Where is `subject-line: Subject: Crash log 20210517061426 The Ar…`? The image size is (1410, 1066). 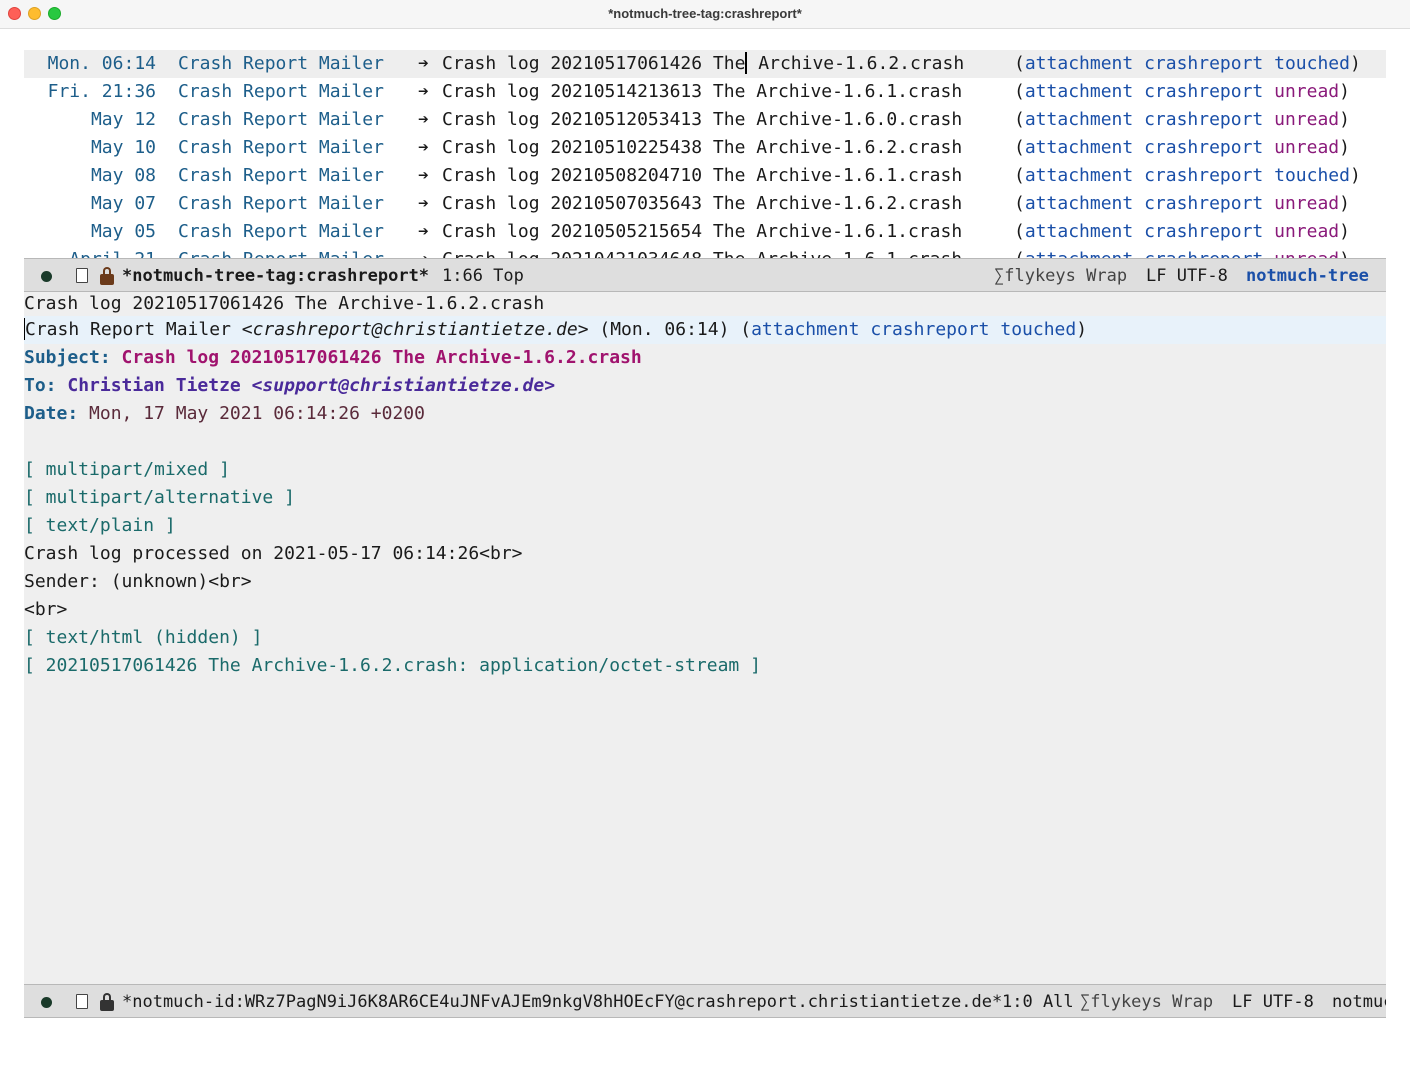
subject-line: Subject: Crash log 20210517061426 The Ar… is located at coordinates (705, 358).